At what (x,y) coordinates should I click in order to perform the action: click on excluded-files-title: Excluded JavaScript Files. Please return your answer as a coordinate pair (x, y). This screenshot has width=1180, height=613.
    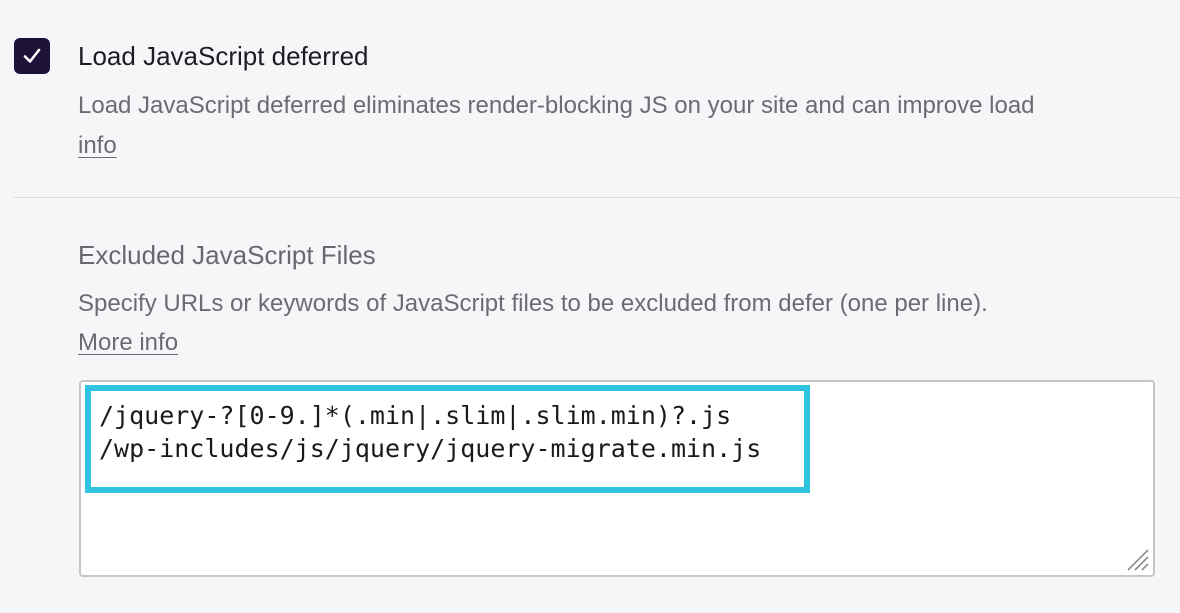
    Looking at the image, I should click on (227, 255).